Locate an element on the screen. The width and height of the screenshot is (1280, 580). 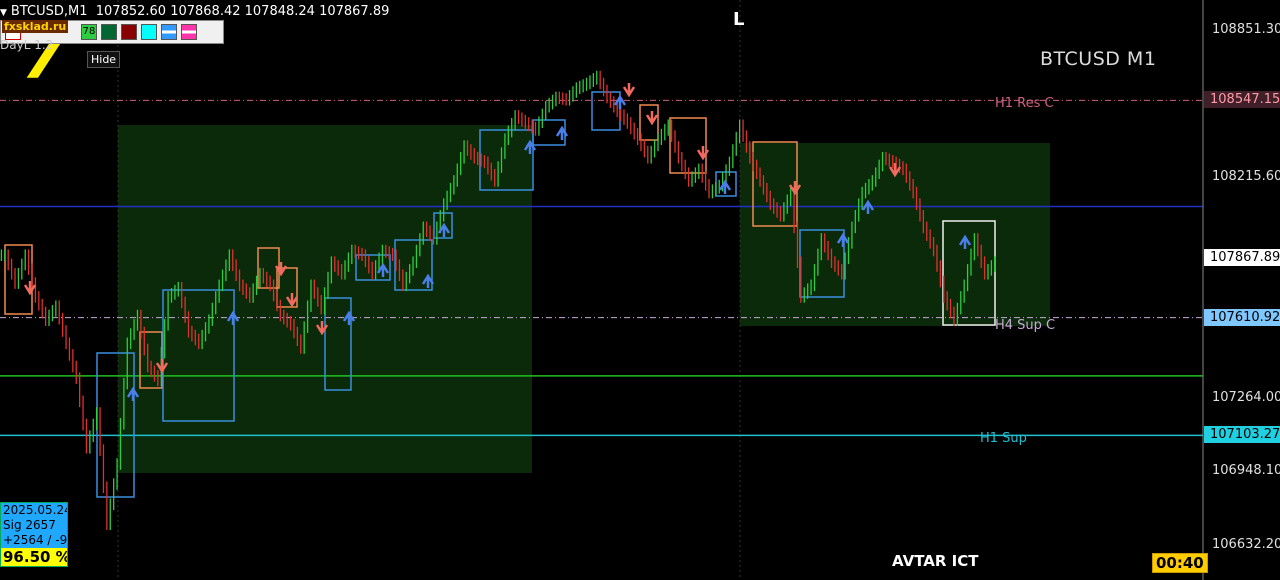
instrument-name: BTCUSD,M1 is located at coordinates (49, 11).